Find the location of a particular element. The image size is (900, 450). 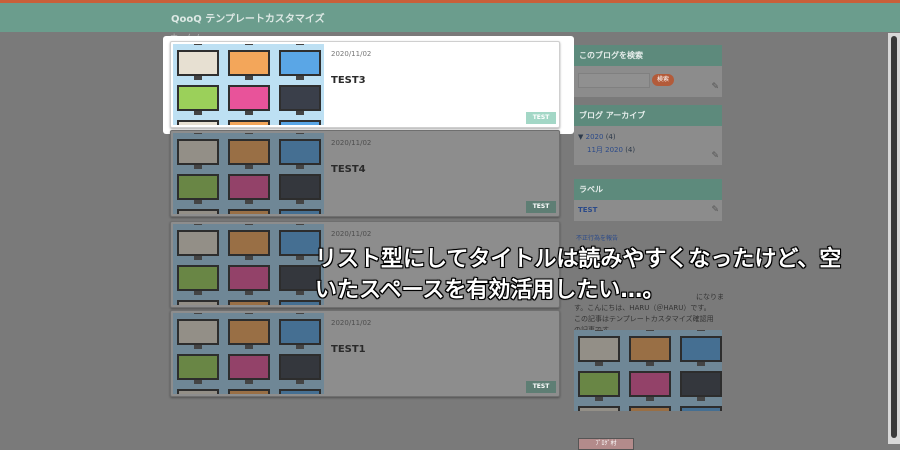

archive-month-link: 11月 2020 is located at coordinates (605, 150).